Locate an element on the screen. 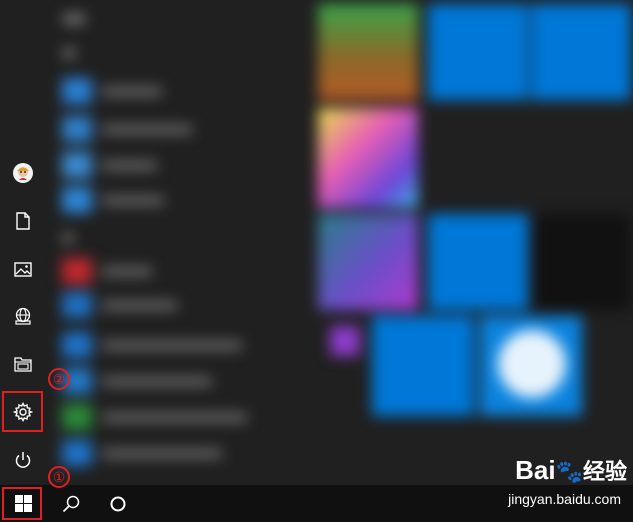 The width and height of the screenshot is (633, 522). documents-button is located at coordinates (23, 221).